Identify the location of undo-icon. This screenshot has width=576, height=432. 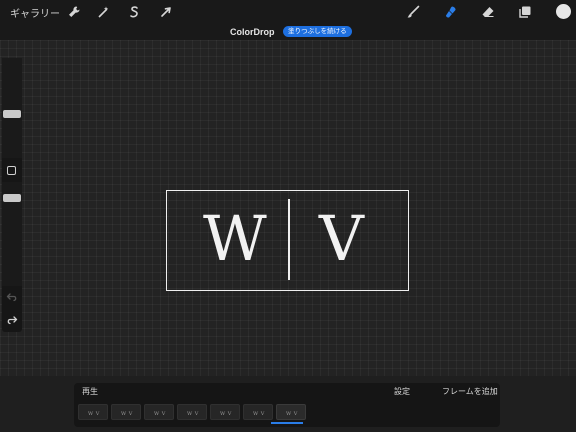
(12, 298).